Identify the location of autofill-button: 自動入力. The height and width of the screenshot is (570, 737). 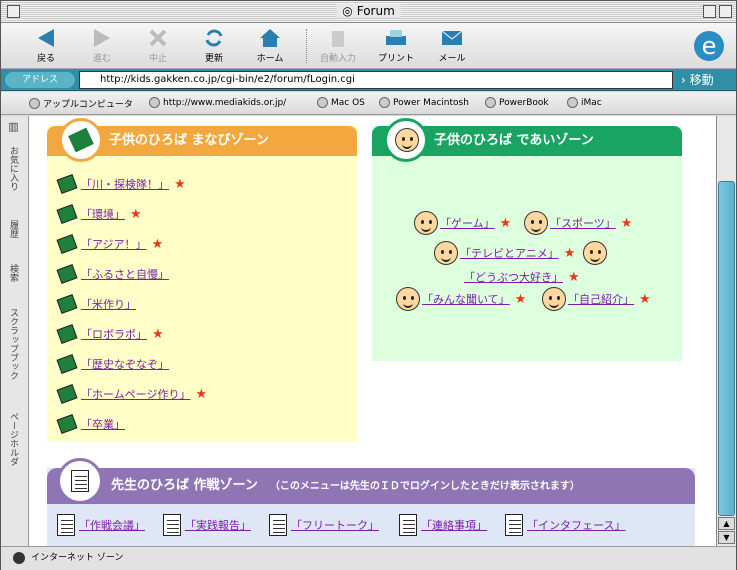
(338, 44).